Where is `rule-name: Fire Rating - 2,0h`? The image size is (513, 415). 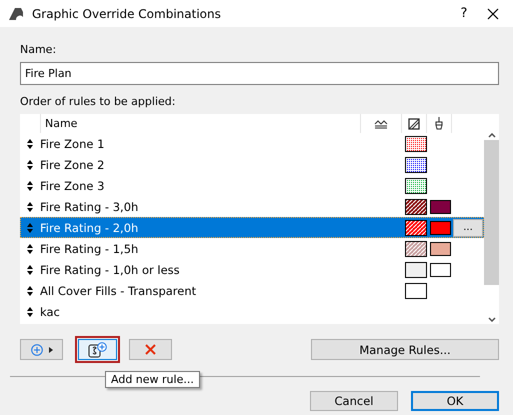 rule-name: Fire Rating - 2,0h is located at coordinates (90, 227).